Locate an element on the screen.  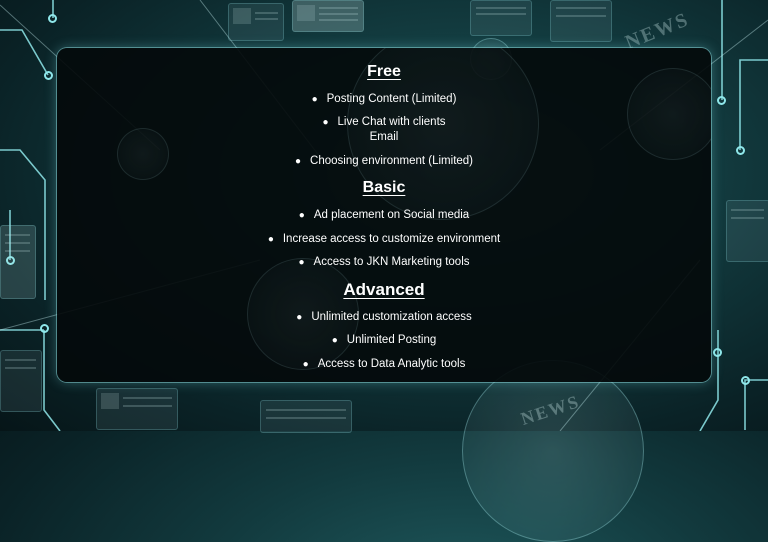
list-item: ● Choosing environment (Limited) is located at coordinates (384, 161).